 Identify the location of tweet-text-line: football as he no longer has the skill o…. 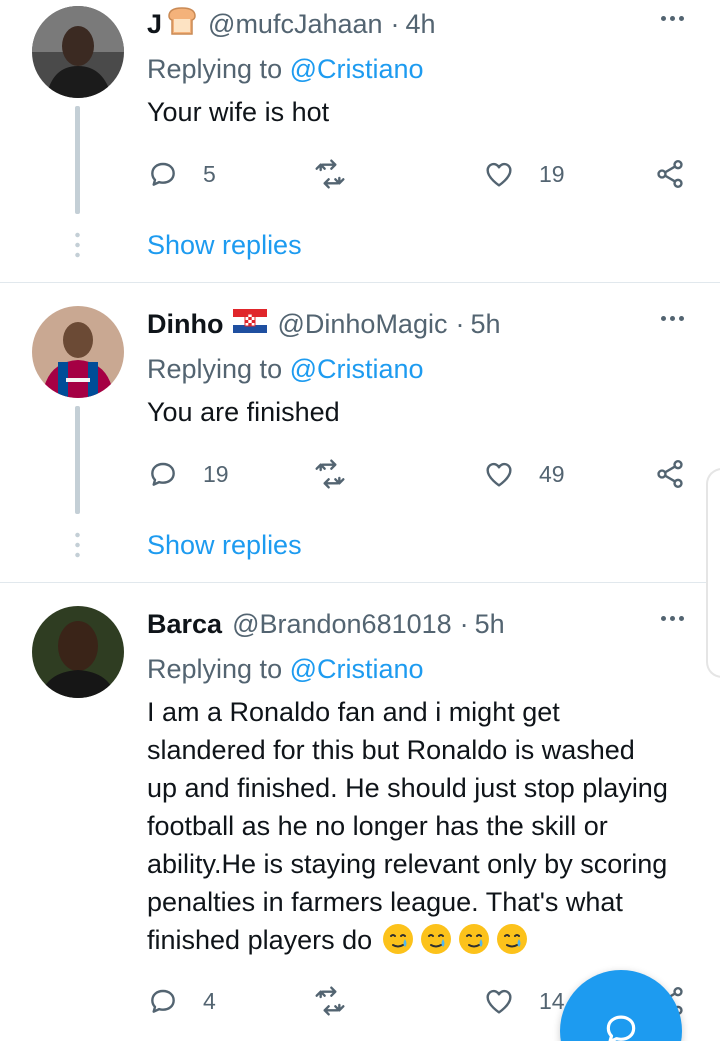
(377, 826).